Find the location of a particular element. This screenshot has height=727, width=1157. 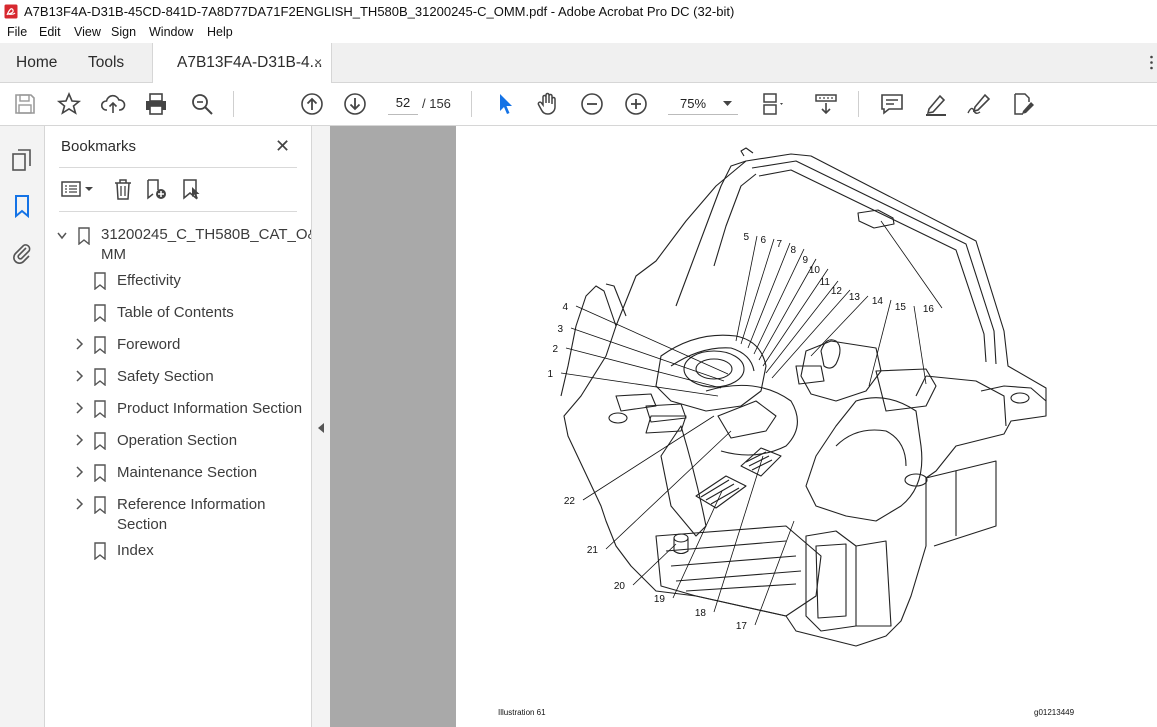

zoom-in-icon is located at coordinates (636, 104).